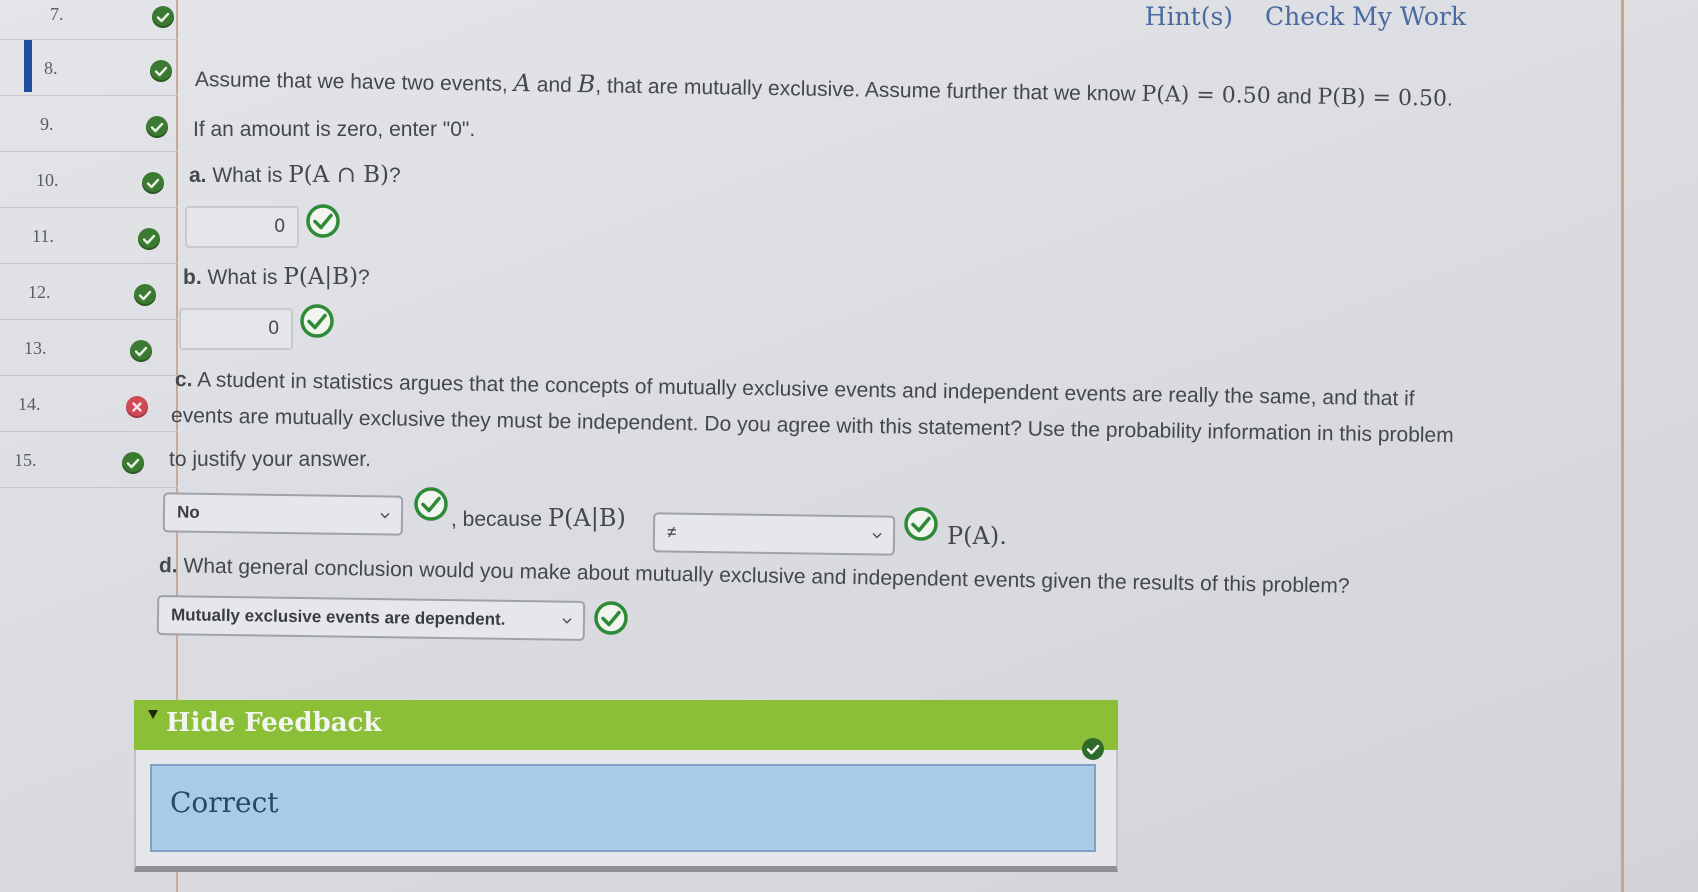 This screenshot has width=1698, height=892. What do you see at coordinates (153, 714) in the screenshot?
I see `triangle-down-icon` at bounding box center [153, 714].